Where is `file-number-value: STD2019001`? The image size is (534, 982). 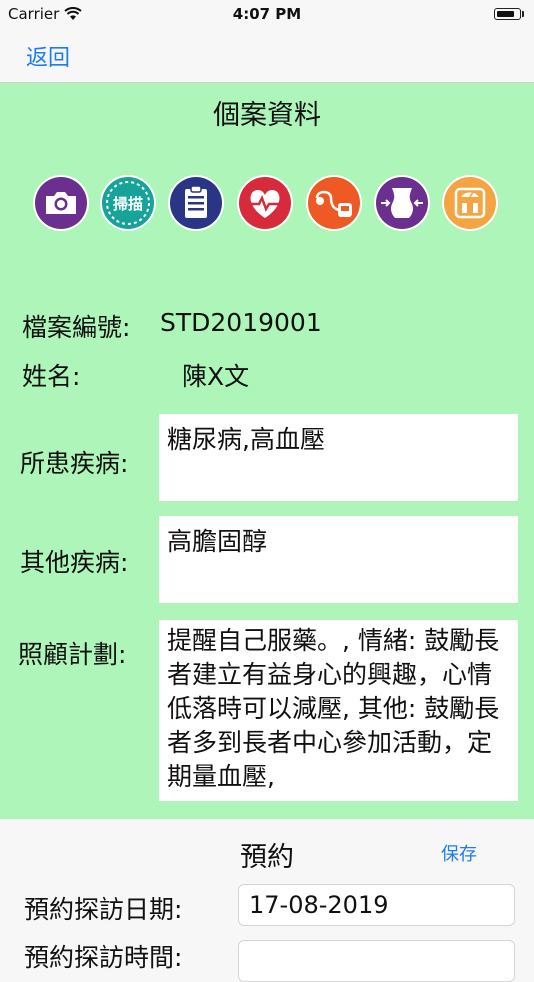
file-number-value: STD2019001 is located at coordinates (241, 322).